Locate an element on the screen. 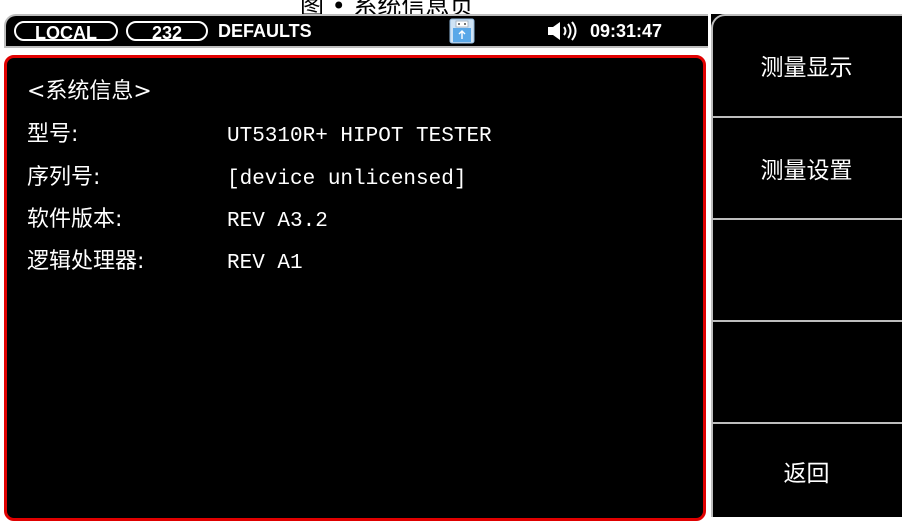 Image resolution: width=902 pixels, height=521 pixels. remote-mode-indicator: LOCAL is located at coordinates (66, 32).